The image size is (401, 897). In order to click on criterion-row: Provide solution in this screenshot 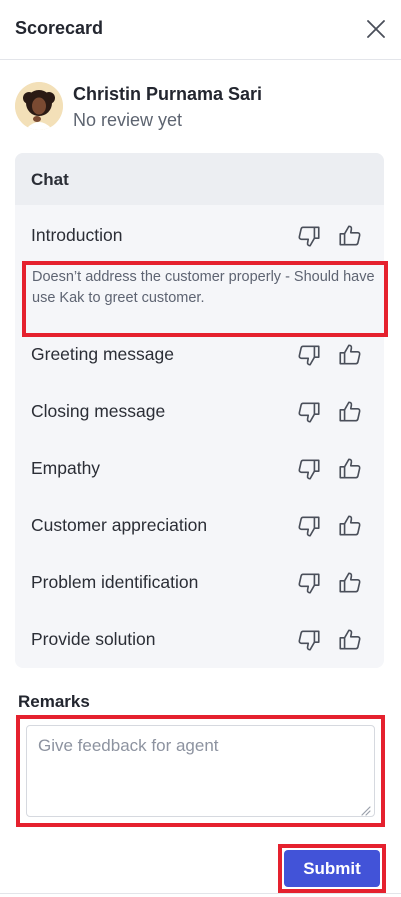, I will do `click(199, 639)`.